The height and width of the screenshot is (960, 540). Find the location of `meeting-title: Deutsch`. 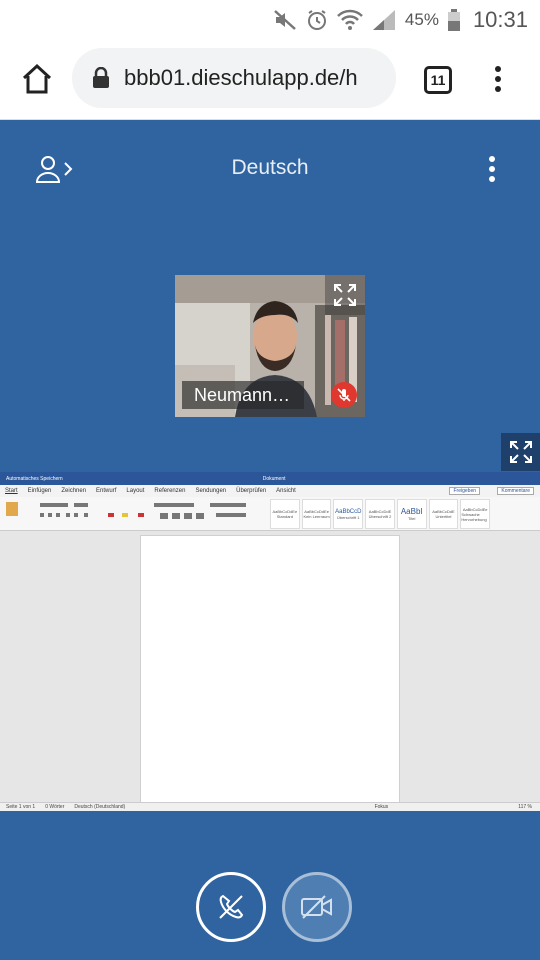

meeting-title: Deutsch is located at coordinates (270, 167).